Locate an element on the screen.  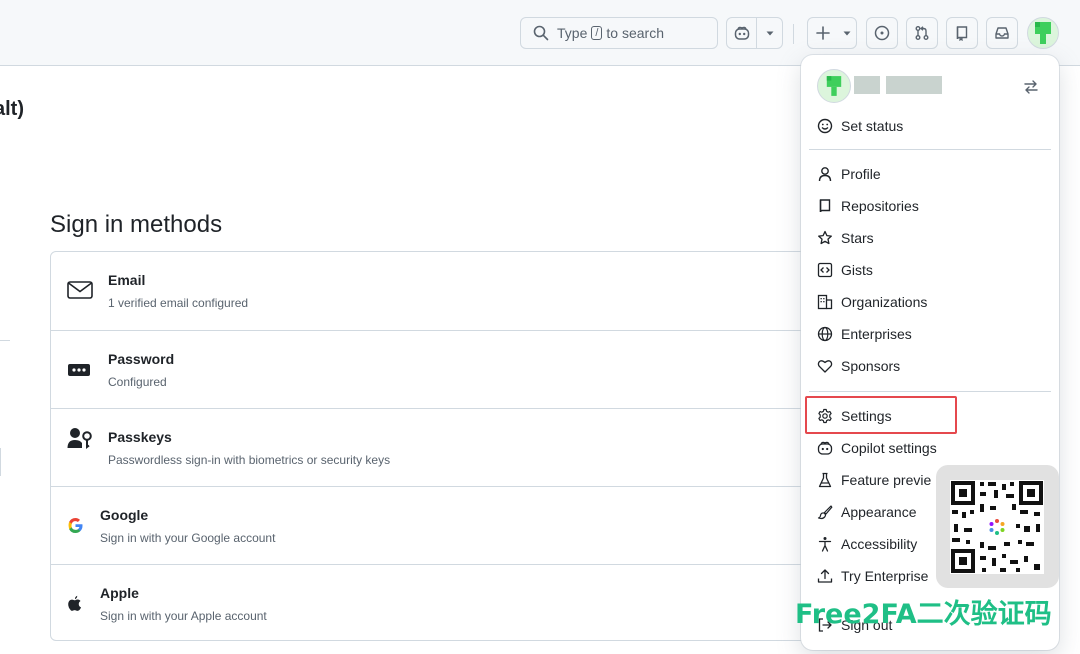
method-password: Password Configured is located at coordinates (450, 369).